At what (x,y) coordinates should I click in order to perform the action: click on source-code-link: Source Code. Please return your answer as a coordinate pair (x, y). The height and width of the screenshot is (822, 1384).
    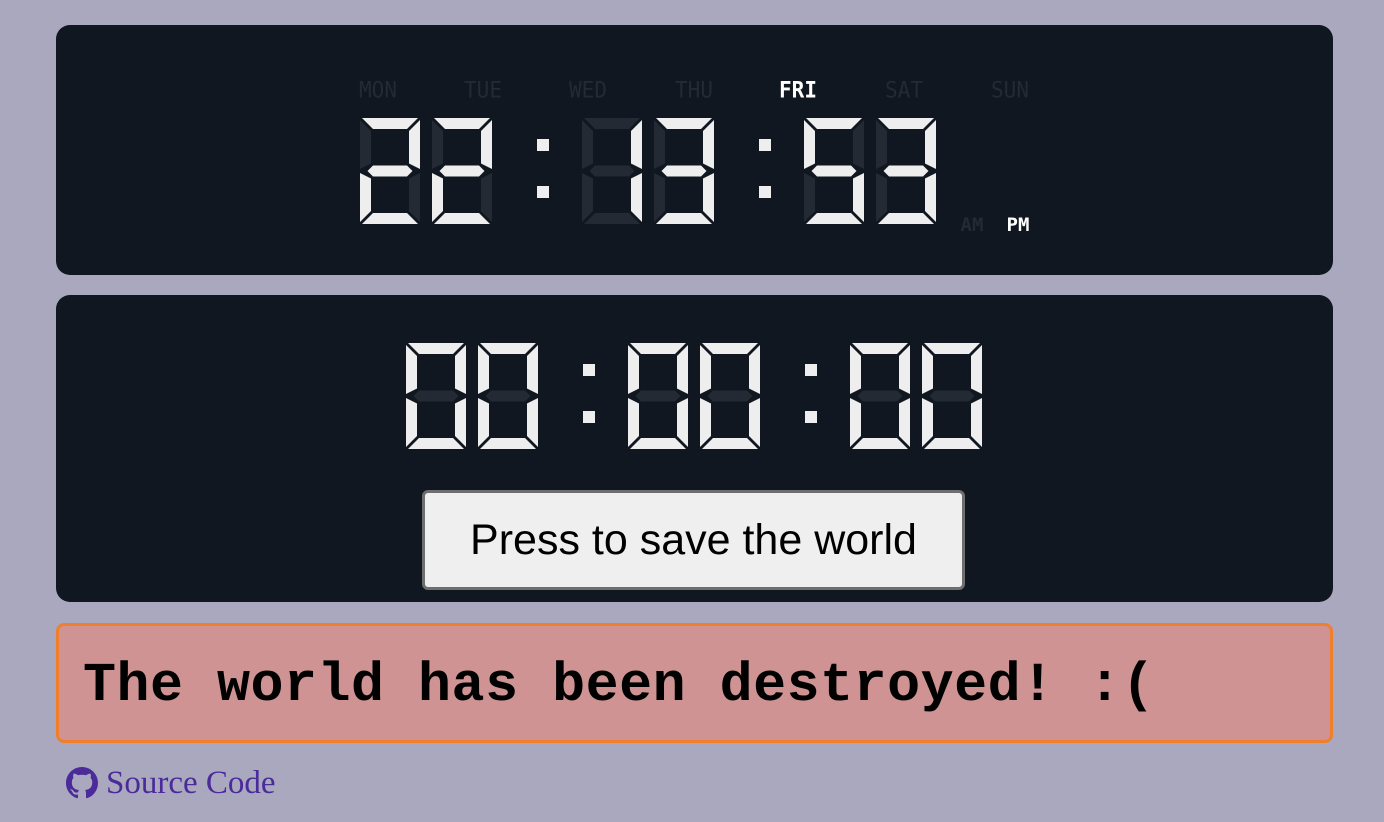
    Looking at the image, I should click on (171, 783).